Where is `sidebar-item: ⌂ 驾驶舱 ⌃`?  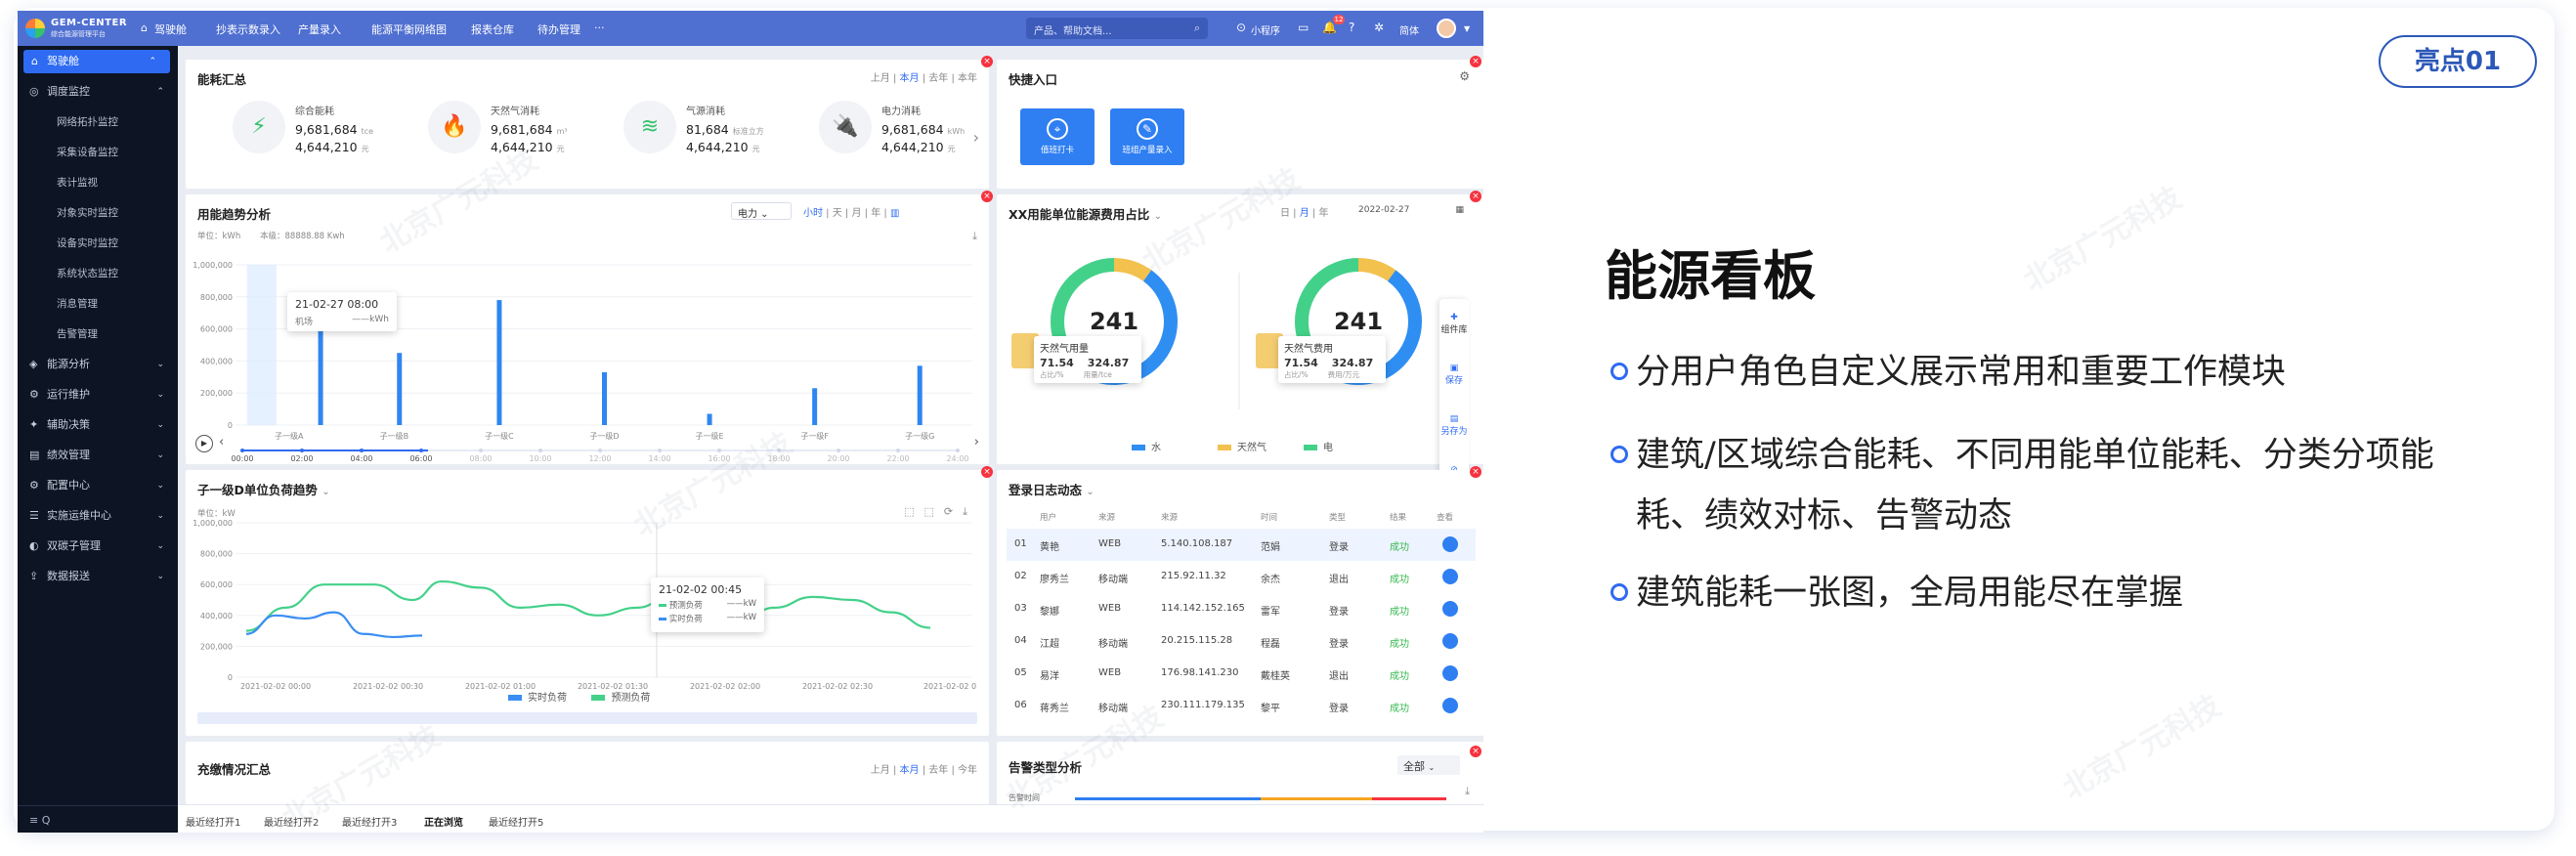 sidebar-item: ⌂ 驾驶舱 ⌃ is located at coordinates (96, 61).